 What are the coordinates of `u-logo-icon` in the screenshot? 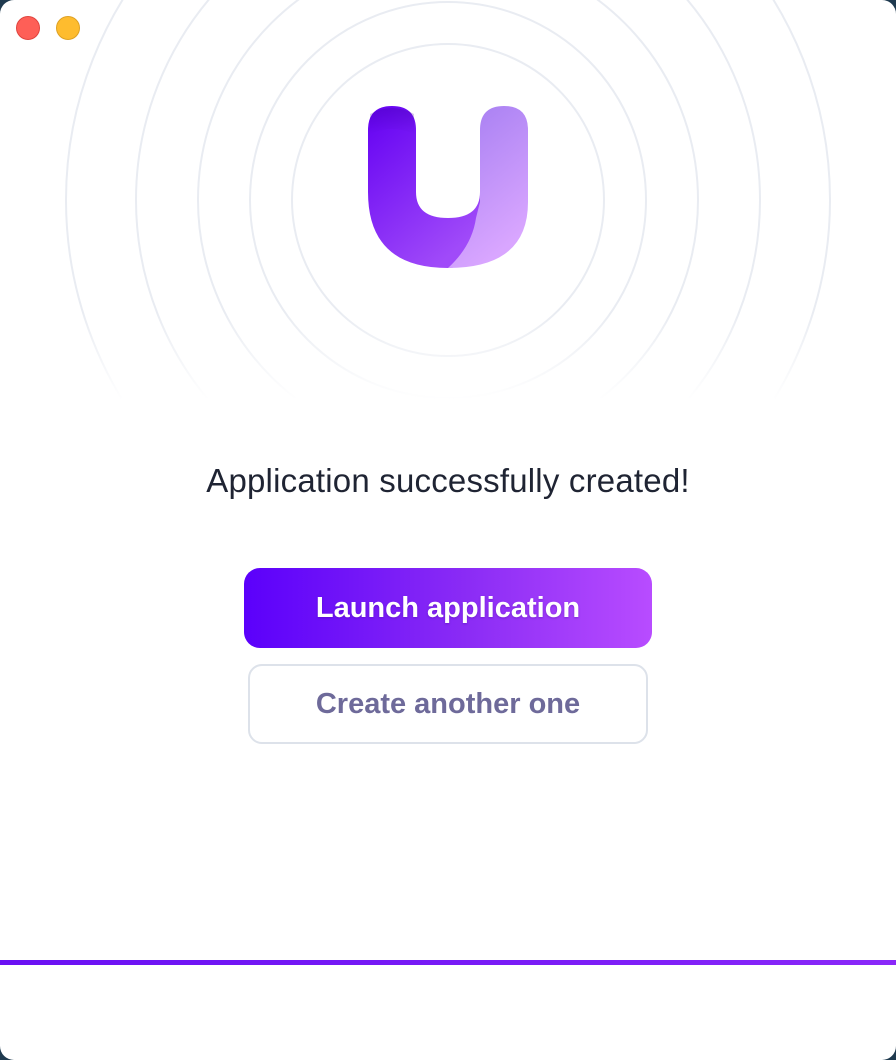 It's located at (448, 187).